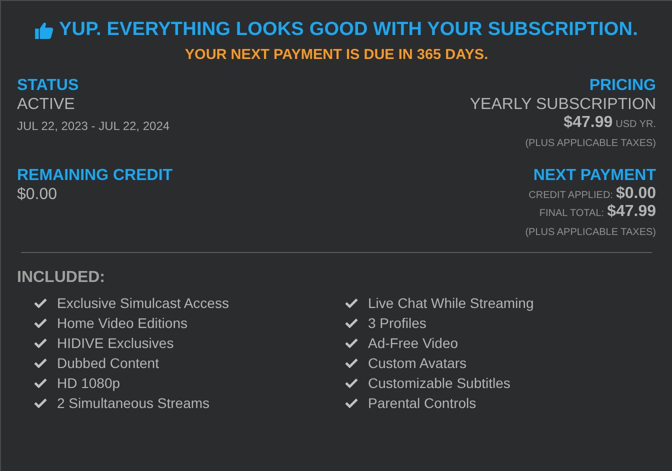 Image resolution: width=672 pixels, height=471 pixels. I want to click on feature-item: Custom Avatars, so click(417, 363).